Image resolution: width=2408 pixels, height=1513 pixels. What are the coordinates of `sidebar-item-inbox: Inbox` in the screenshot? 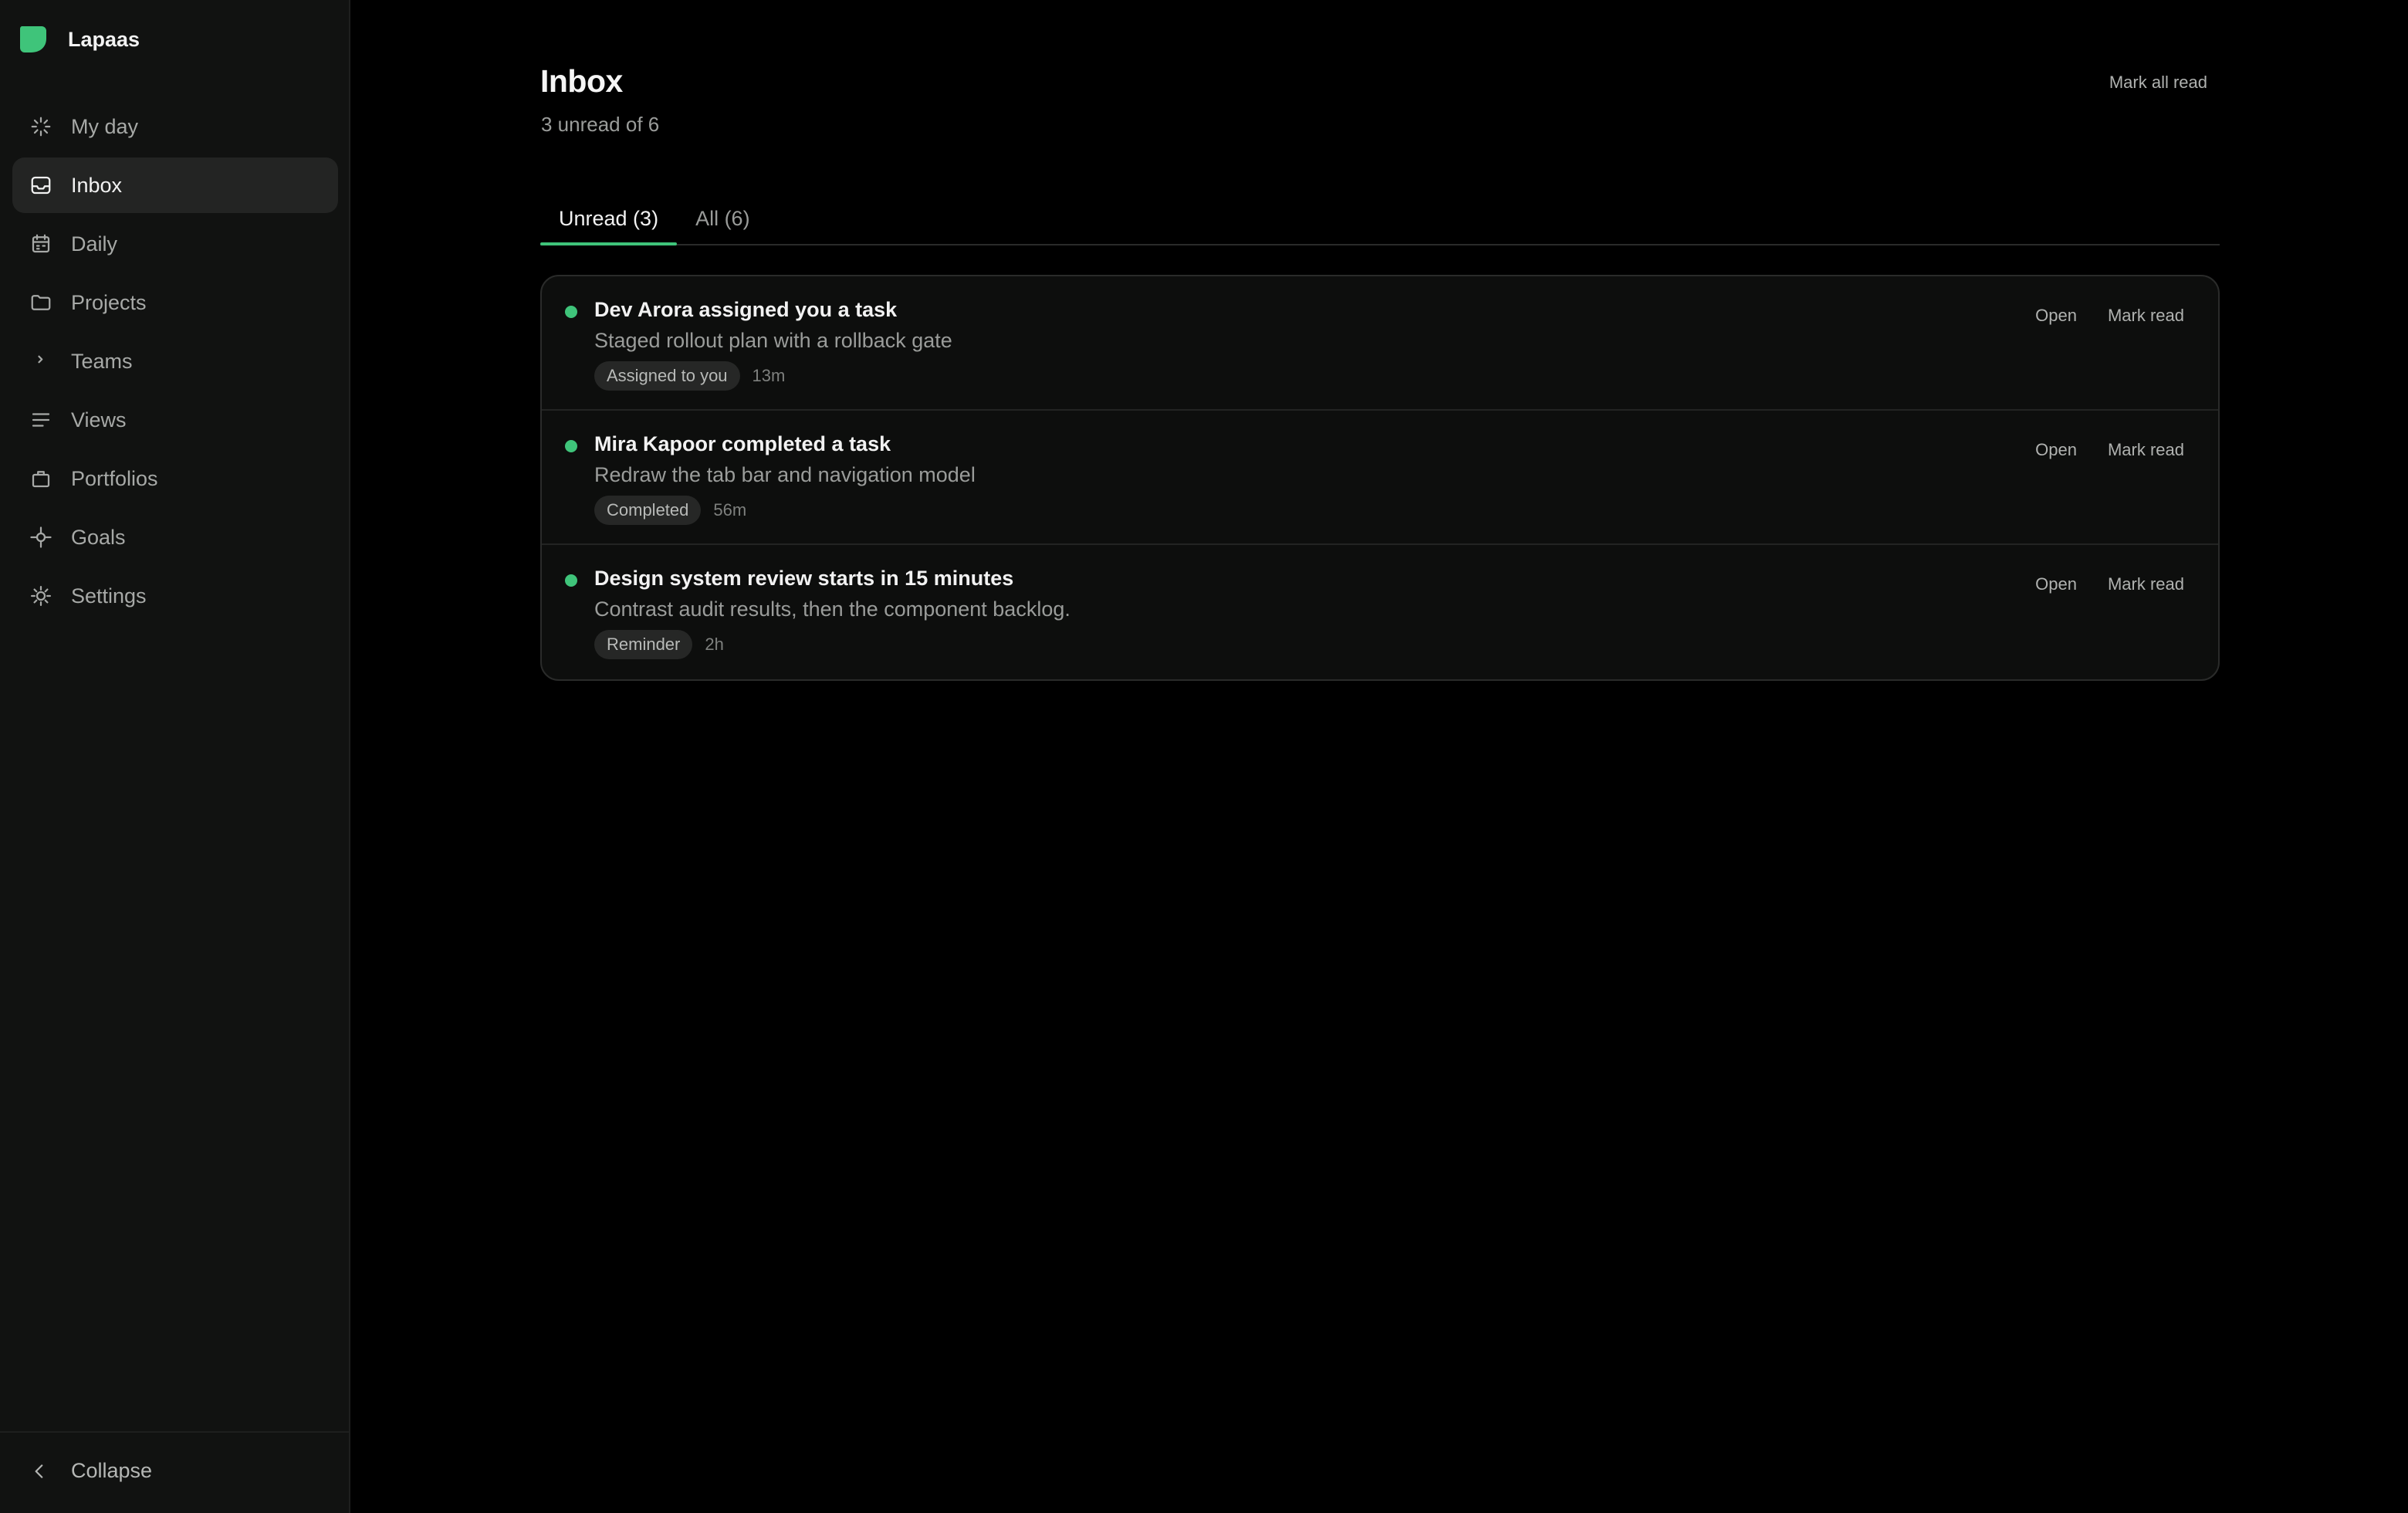 It's located at (175, 185).